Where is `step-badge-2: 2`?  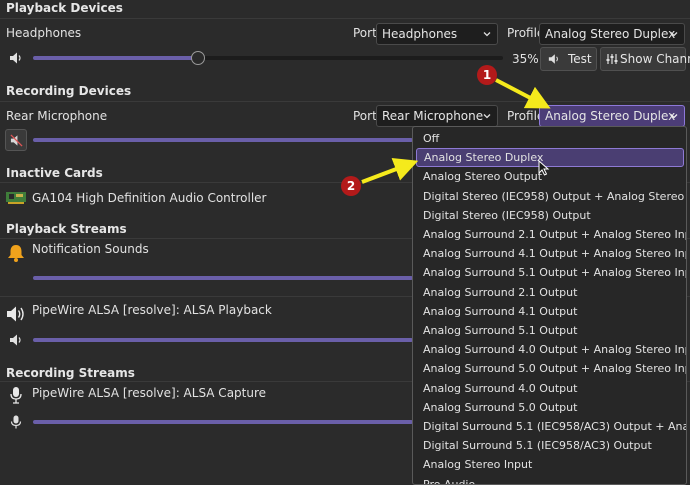 step-badge-2: 2 is located at coordinates (351, 186).